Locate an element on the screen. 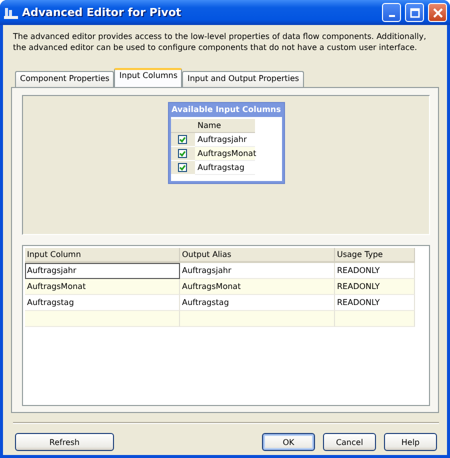 The image size is (450, 458). dialog-button: OK is located at coordinates (288, 442).